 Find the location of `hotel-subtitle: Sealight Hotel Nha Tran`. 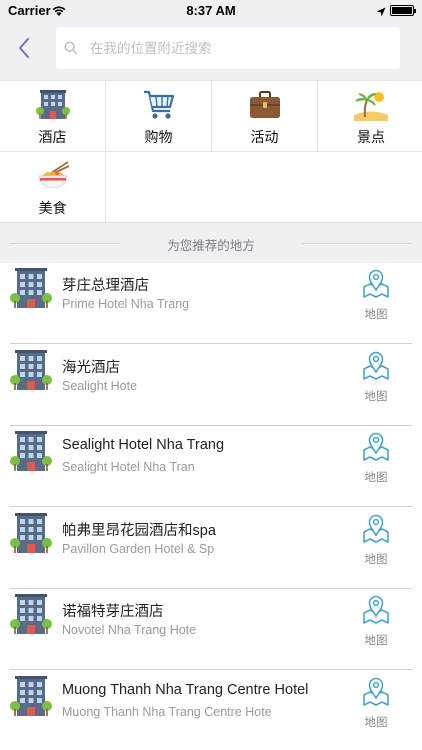

hotel-subtitle: Sealight Hotel Nha Tran is located at coordinates (128, 467).